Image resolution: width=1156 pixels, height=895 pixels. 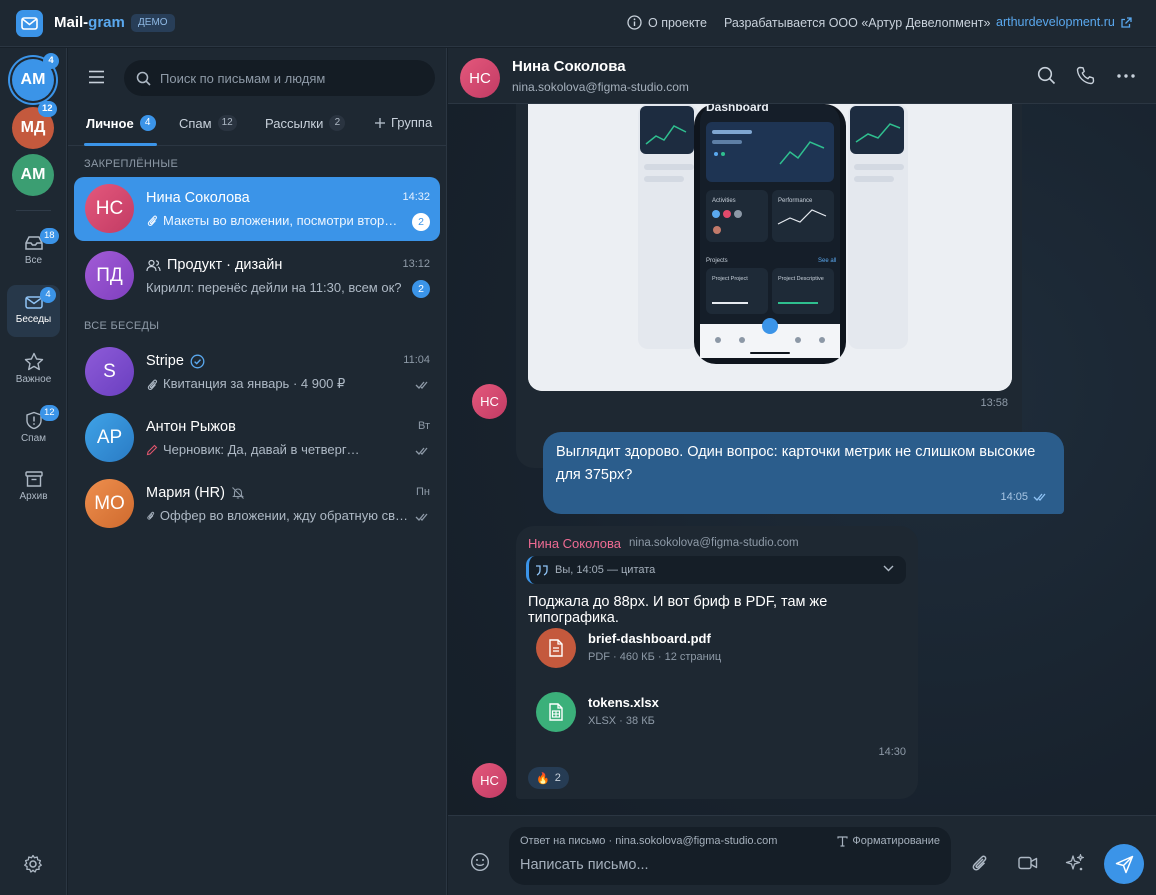 What do you see at coordinates (197, 361) in the screenshot?
I see `verified-icon` at bounding box center [197, 361].